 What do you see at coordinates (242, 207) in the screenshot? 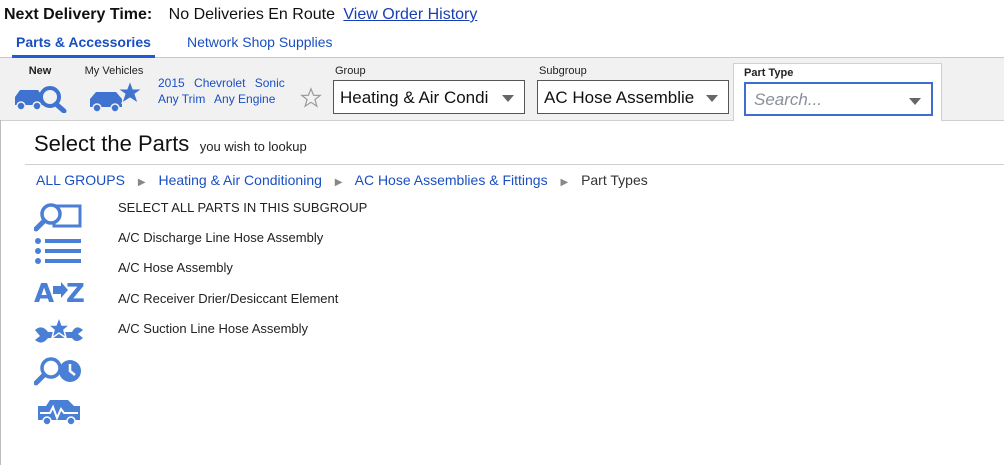
I see `select-all-parts-item: SELECT ALL PARTS IN THIS SUBGROUP` at bounding box center [242, 207].